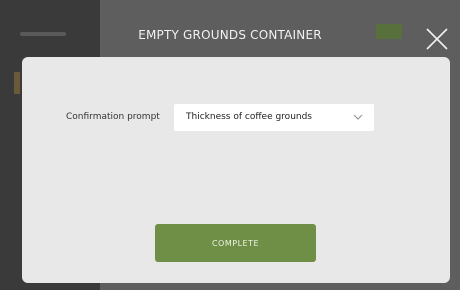 The image size is (460, 290). I want to click on close-button, so click(437, 39).